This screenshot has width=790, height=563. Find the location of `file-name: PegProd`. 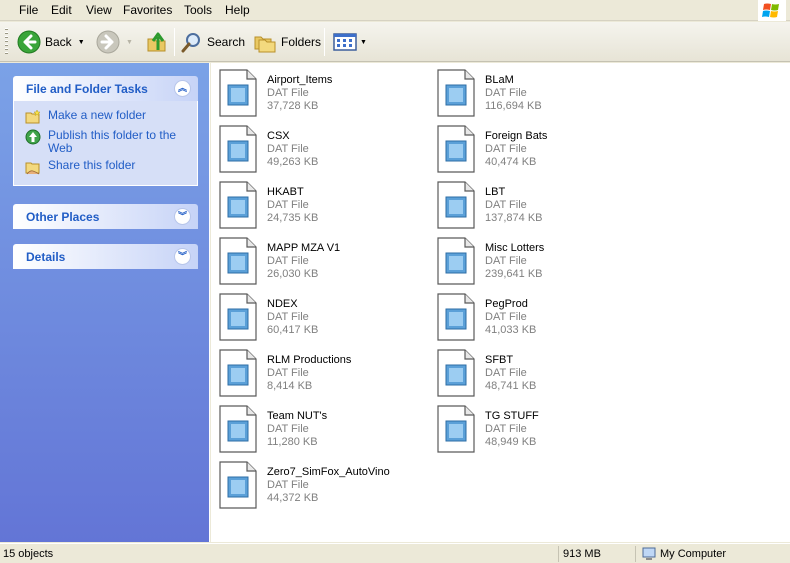

file-name: PegProd is located at coordinates (506, 304).